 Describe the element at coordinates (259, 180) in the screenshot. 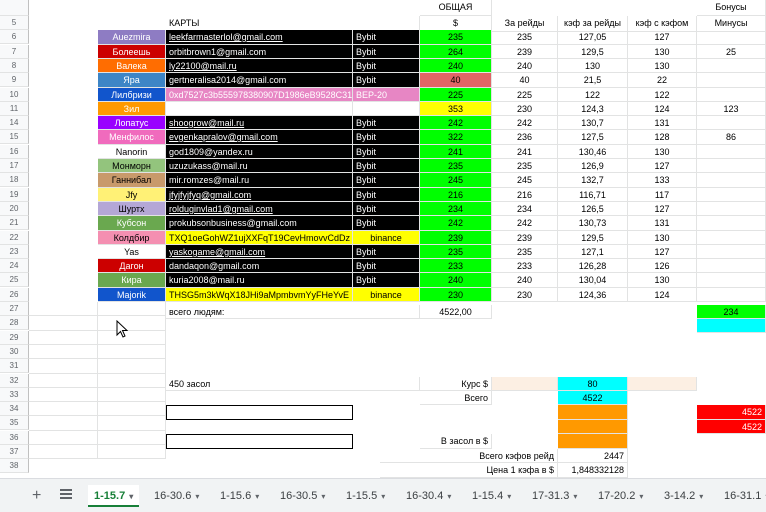

I see `card-cell: mir.romzes@mail.ru` at that location.